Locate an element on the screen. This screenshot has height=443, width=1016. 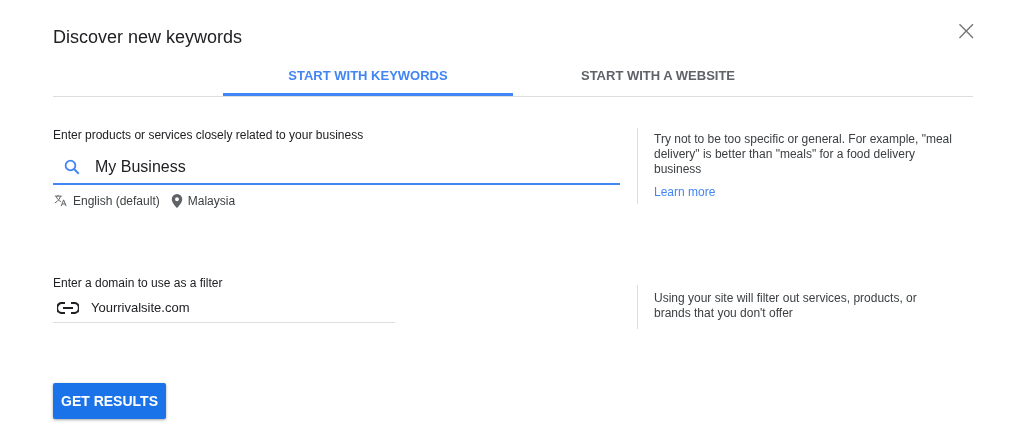
tip-text: Using your site will filter out services, products, or brands that you don't offer is located at coordinates (786, 306).